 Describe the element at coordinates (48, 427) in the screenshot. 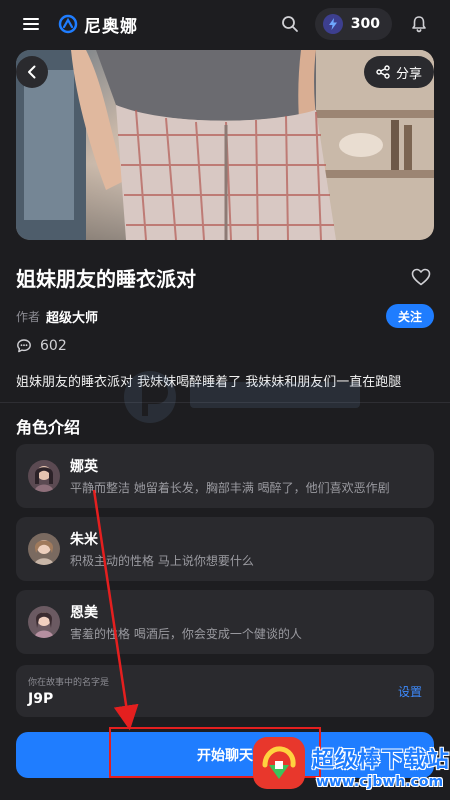

I see `characters-section-title: 角色介绍` at that location.